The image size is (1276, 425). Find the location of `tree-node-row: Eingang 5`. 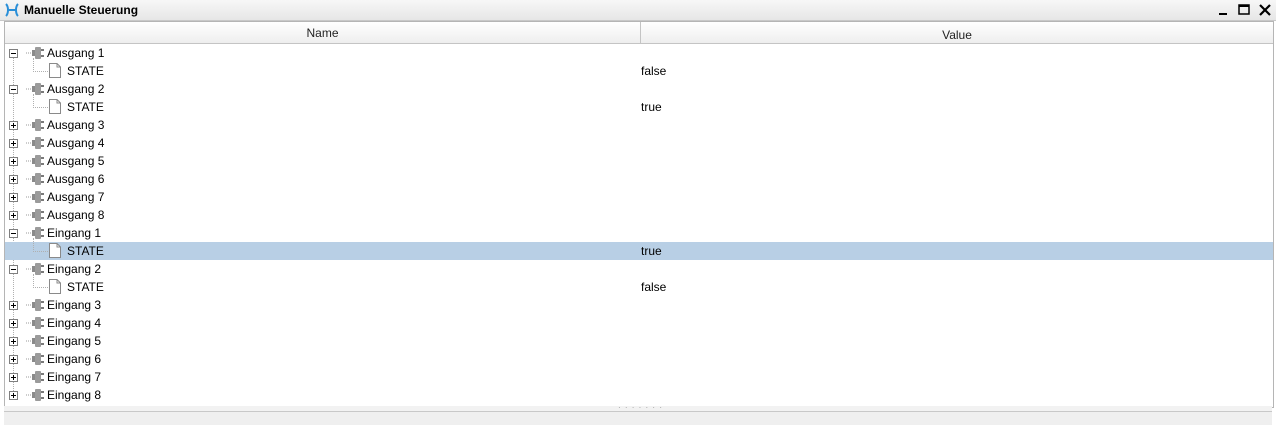

tree-node-row: Eingang 5 is located at coordinates (639, 341).